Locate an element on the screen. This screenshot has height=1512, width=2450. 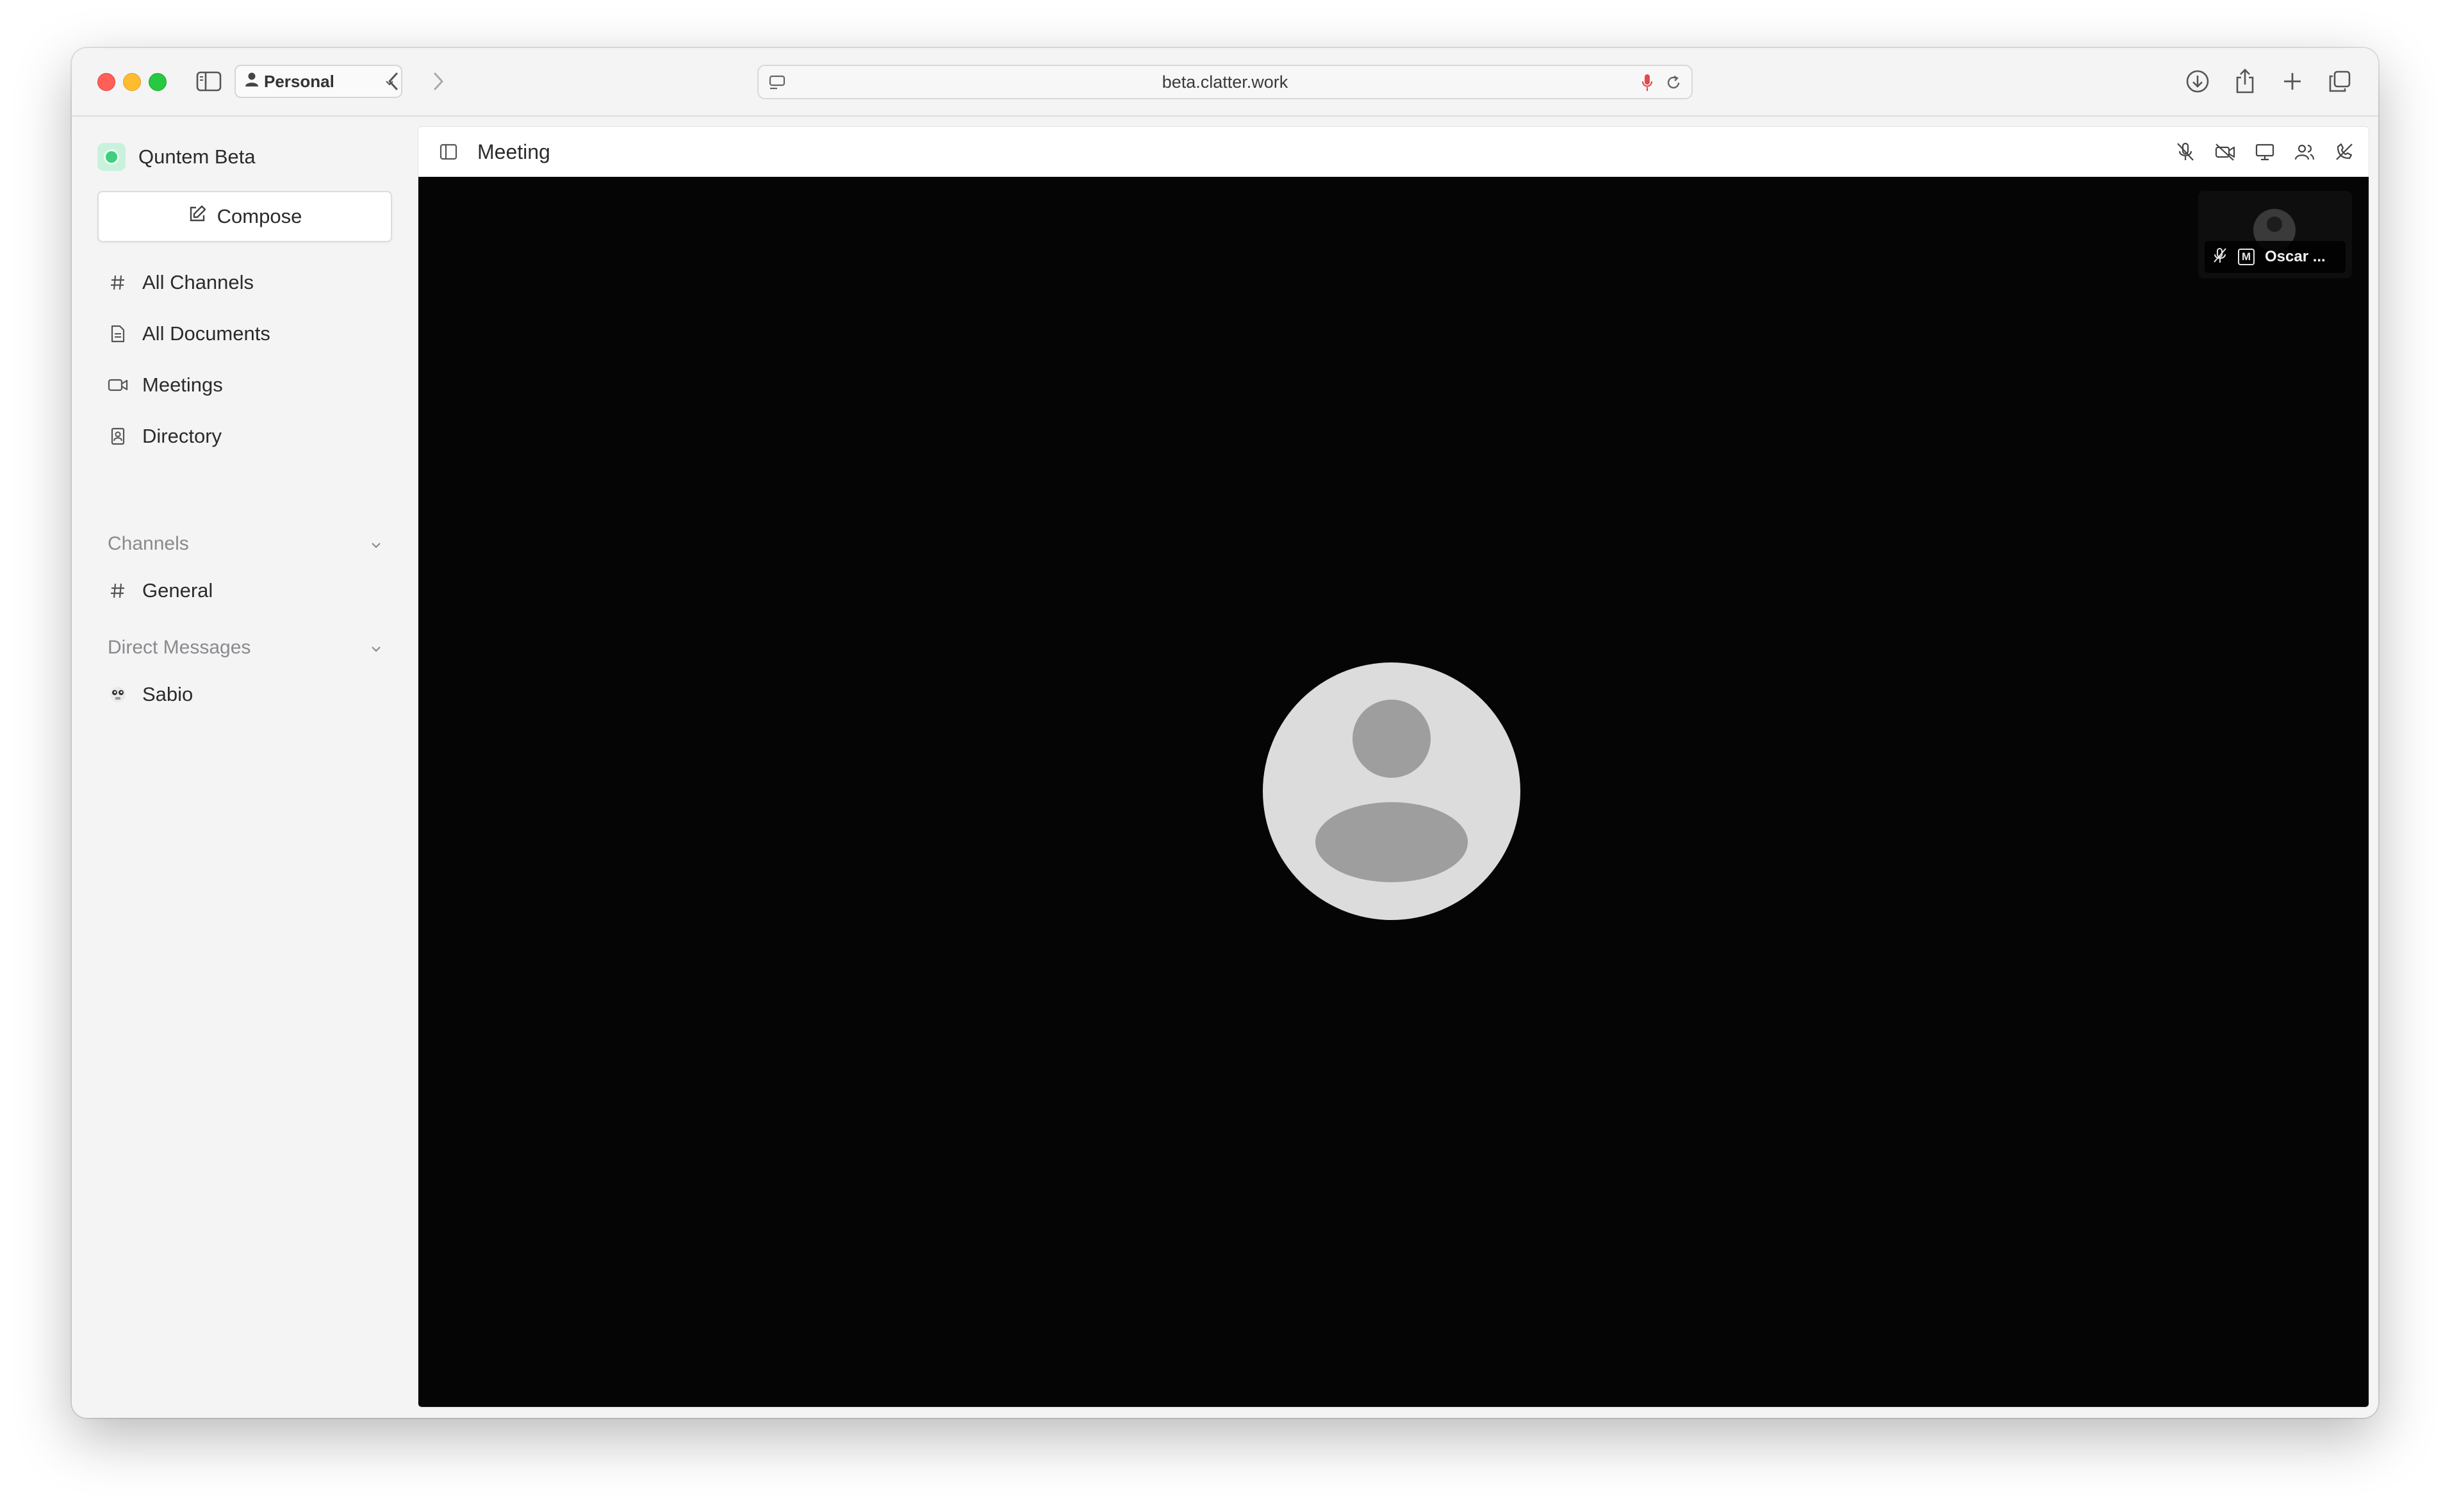
microphone-icon is located at coordinates (1648, 82).